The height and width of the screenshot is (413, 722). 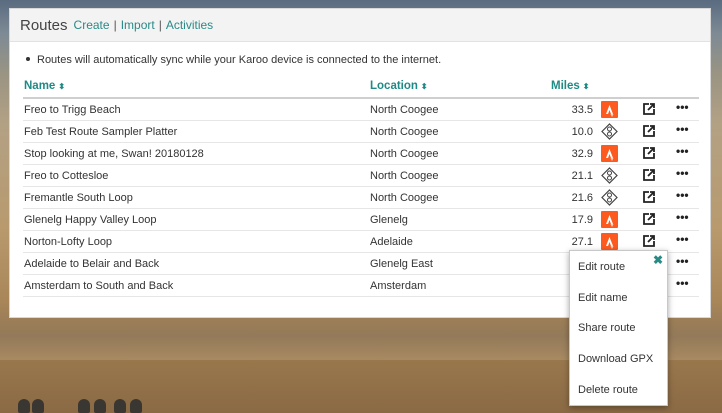 I want to click on route-name: Freo to Cottesloe, so click(x=66, y=176).